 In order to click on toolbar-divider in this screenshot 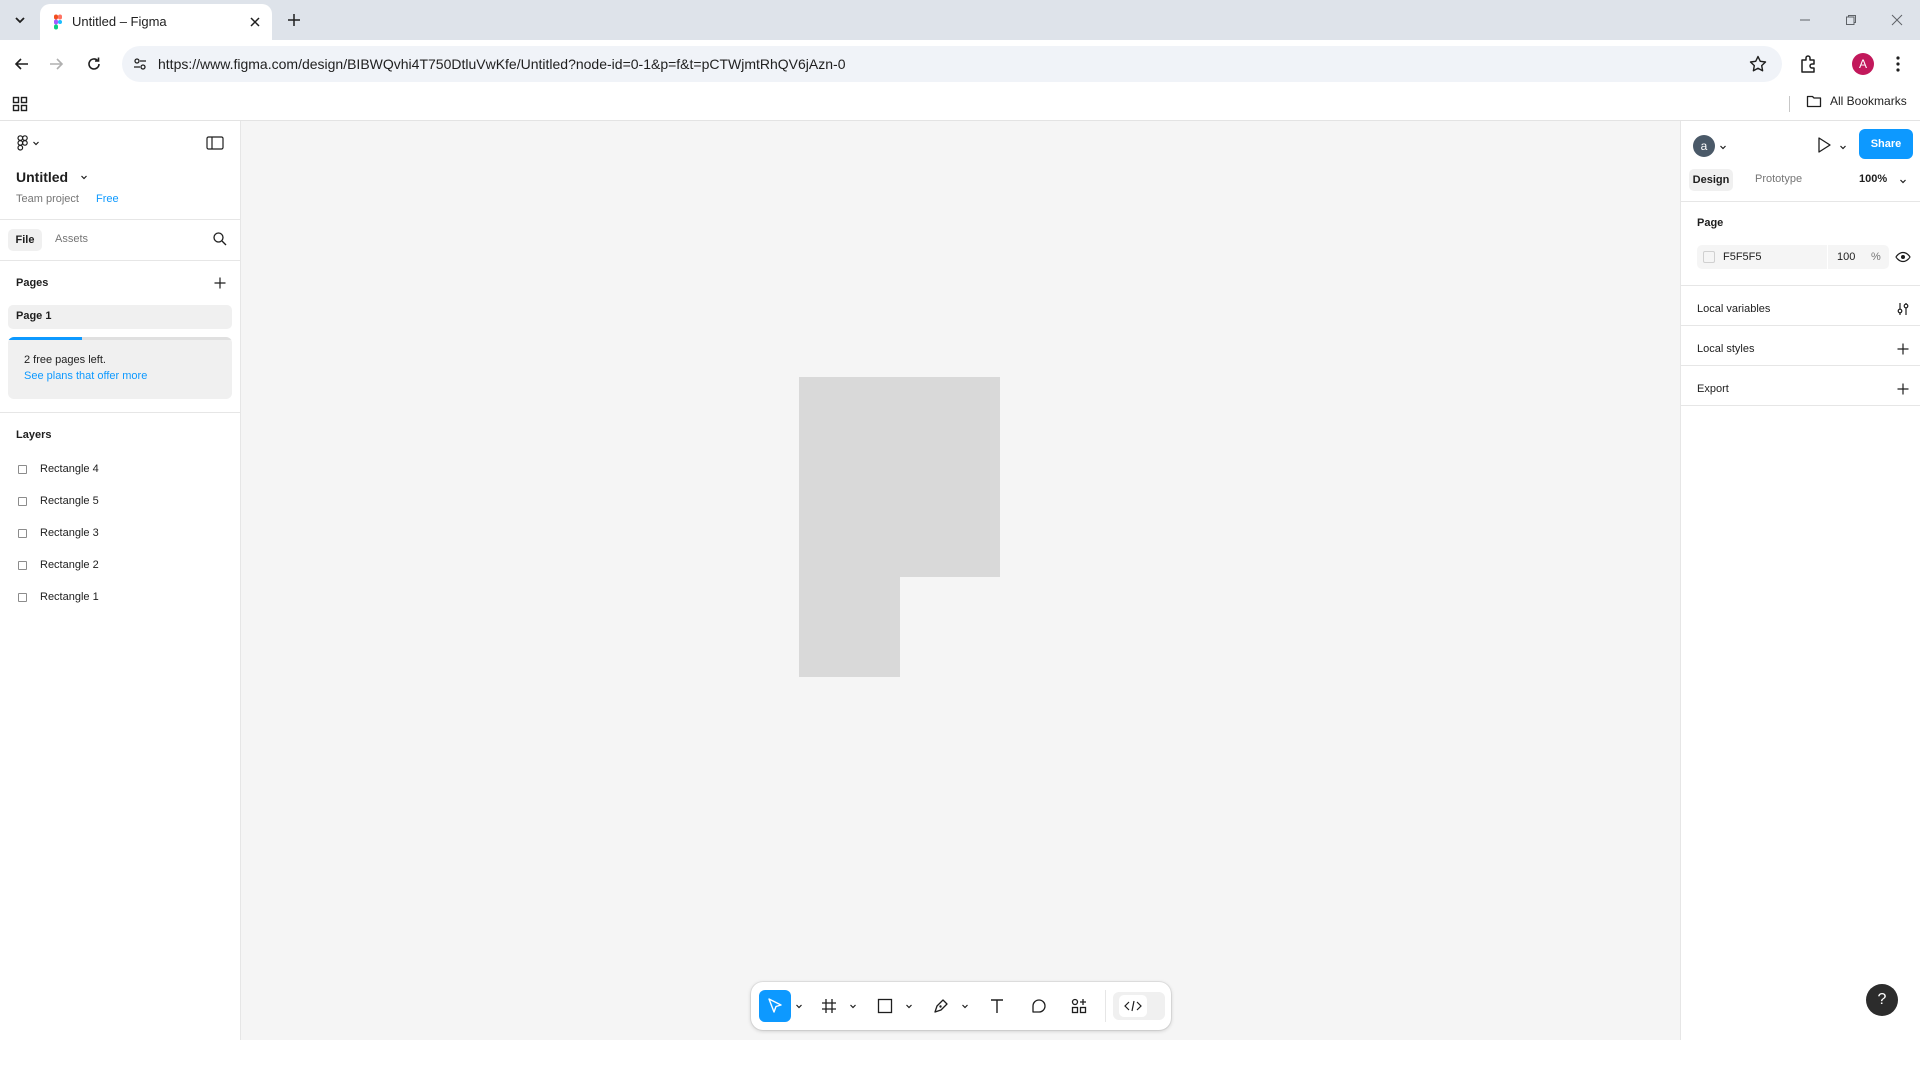, I will do `click(1105, 1006)`.